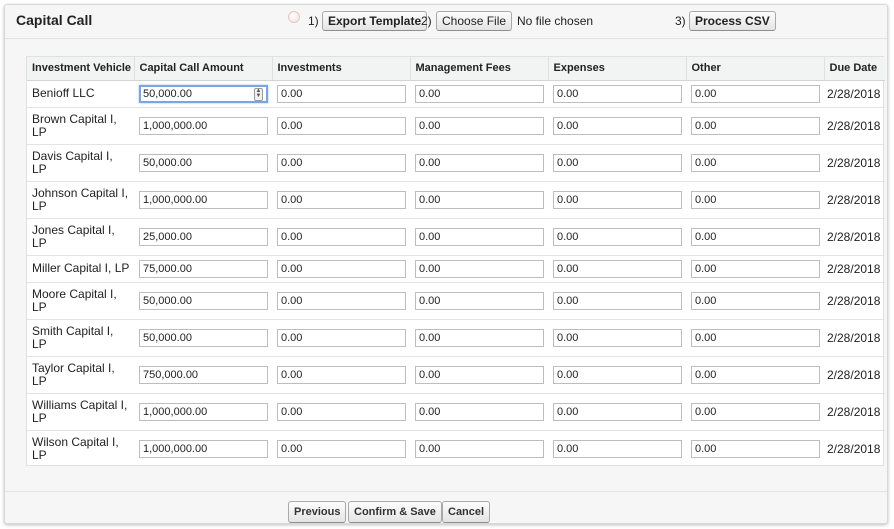 This screenshot has height=529, width=894. Describe the element at coordinates (395, 512) in the screenshot. I see `confirm-save-button: Confirm & Save` at that location.